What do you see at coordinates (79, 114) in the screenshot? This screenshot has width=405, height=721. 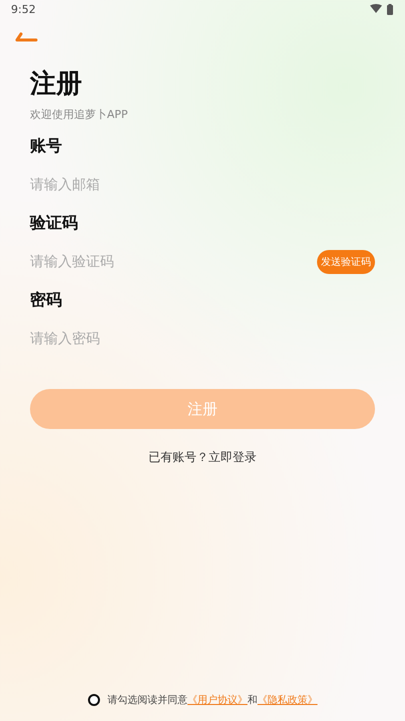 I see `page-subtitle: 欢迎使用追萝卜APP` at bounding box center [79, 114].